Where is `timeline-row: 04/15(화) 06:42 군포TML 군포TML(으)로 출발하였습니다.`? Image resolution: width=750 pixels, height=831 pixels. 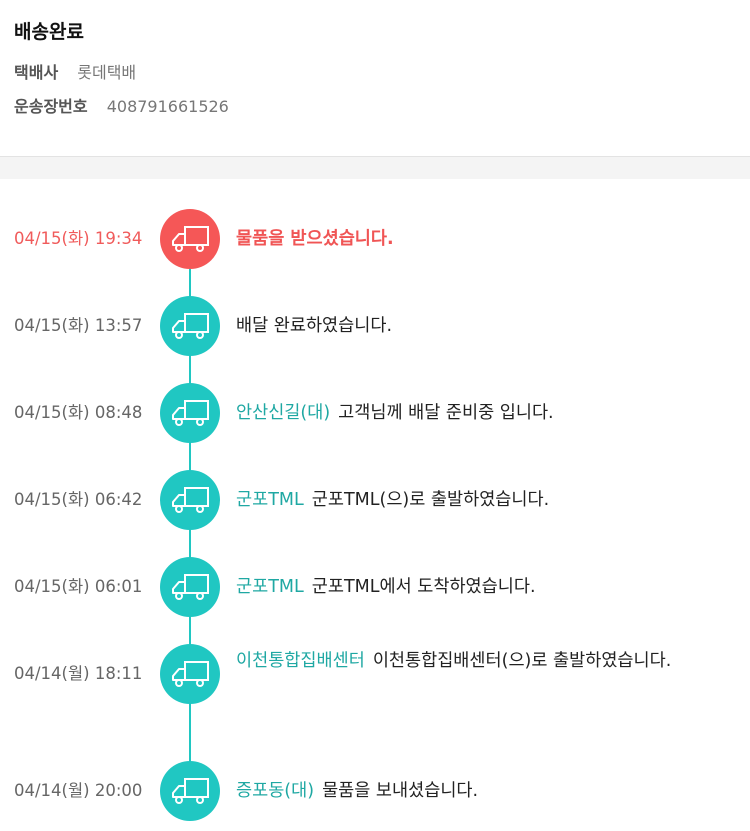
timeline-row: 04/15(화) 06:42 군포TML 군포TML(으)로 출발하였습니다. is located at coordinates (375, 500).